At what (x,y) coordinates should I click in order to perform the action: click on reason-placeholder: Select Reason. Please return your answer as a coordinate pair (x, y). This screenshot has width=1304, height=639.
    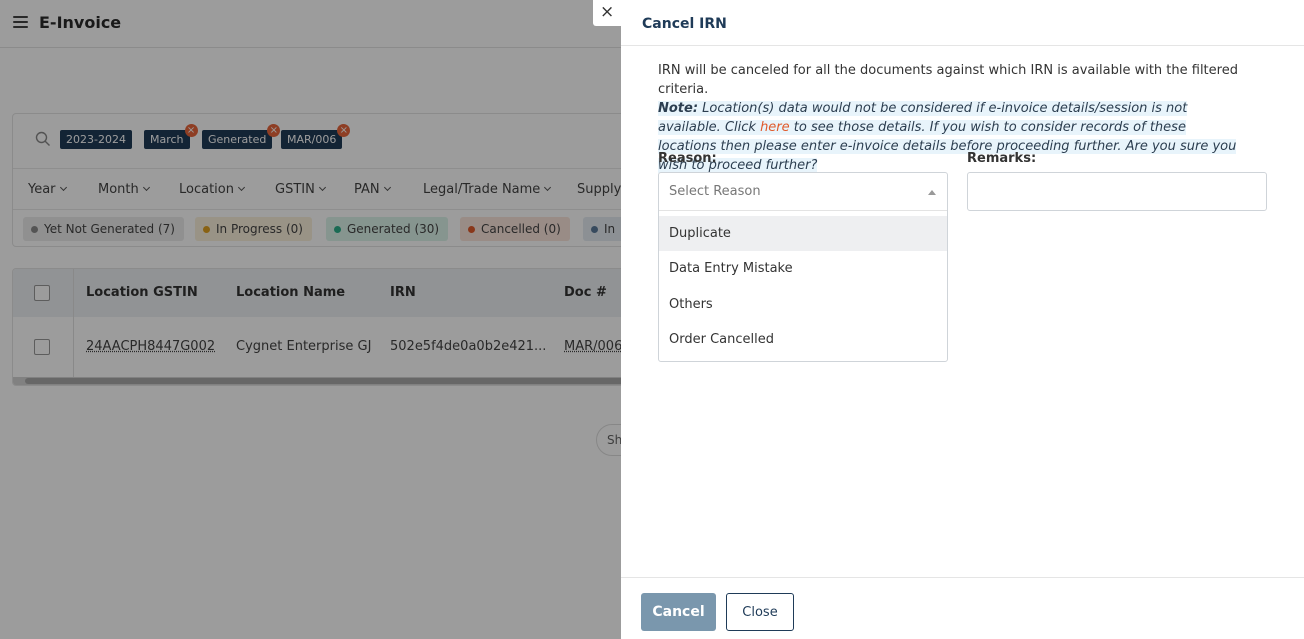
    Looking at the image, I should click on (715, 191).